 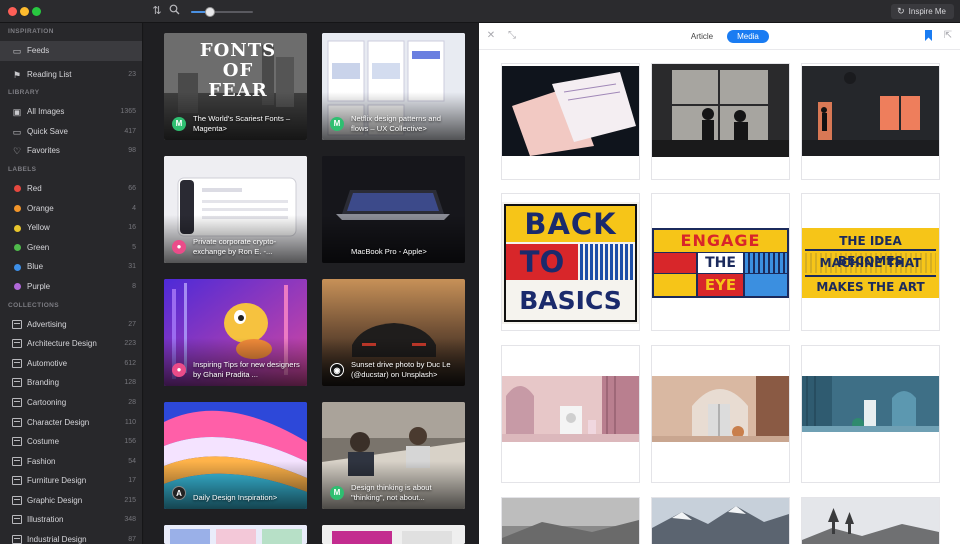 I want to click on sidebar-item-label-purple: Purple 8, so click(x=71, y=287).